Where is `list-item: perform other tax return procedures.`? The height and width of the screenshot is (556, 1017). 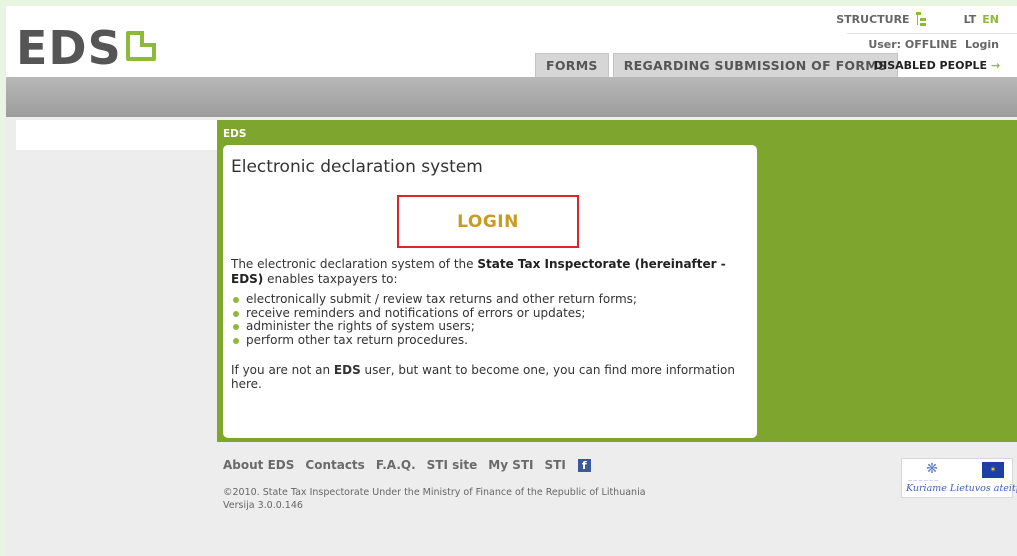 list-item: perform other tax return procedures. is located at coordinates (434, 340).